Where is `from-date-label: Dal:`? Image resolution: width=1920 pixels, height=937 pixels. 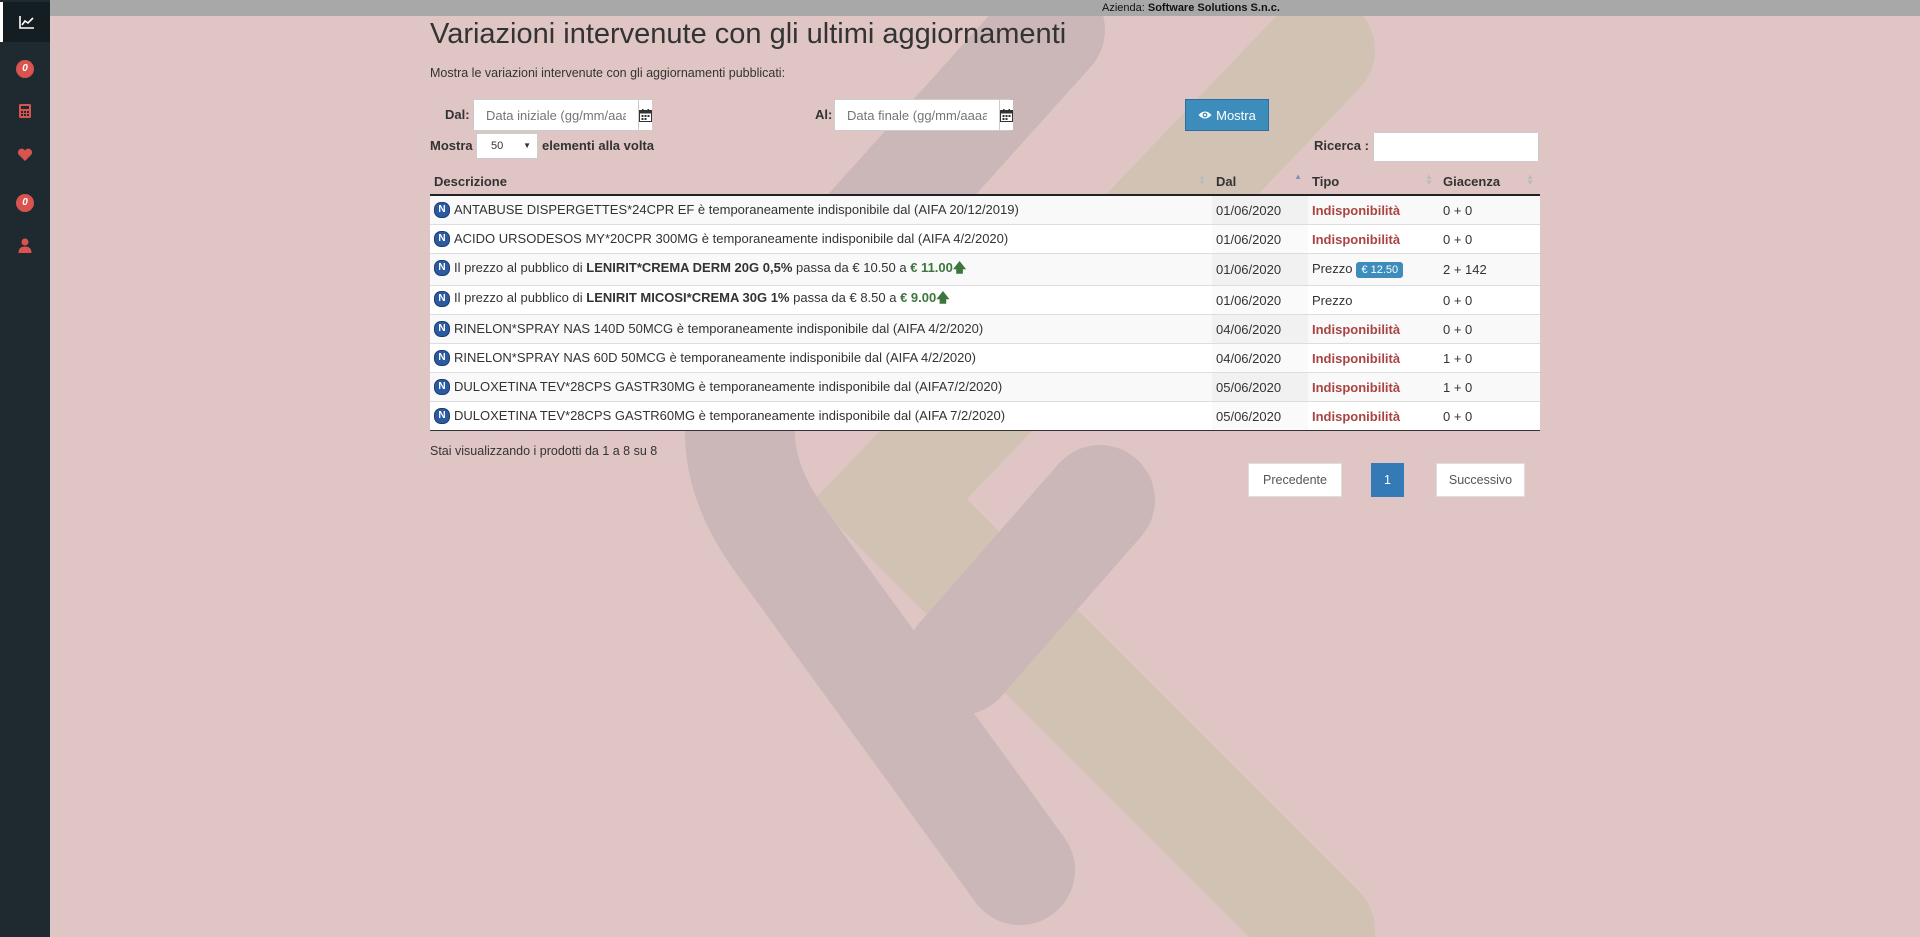 from-date-label: Dal: is located at coordinates (457, 114).